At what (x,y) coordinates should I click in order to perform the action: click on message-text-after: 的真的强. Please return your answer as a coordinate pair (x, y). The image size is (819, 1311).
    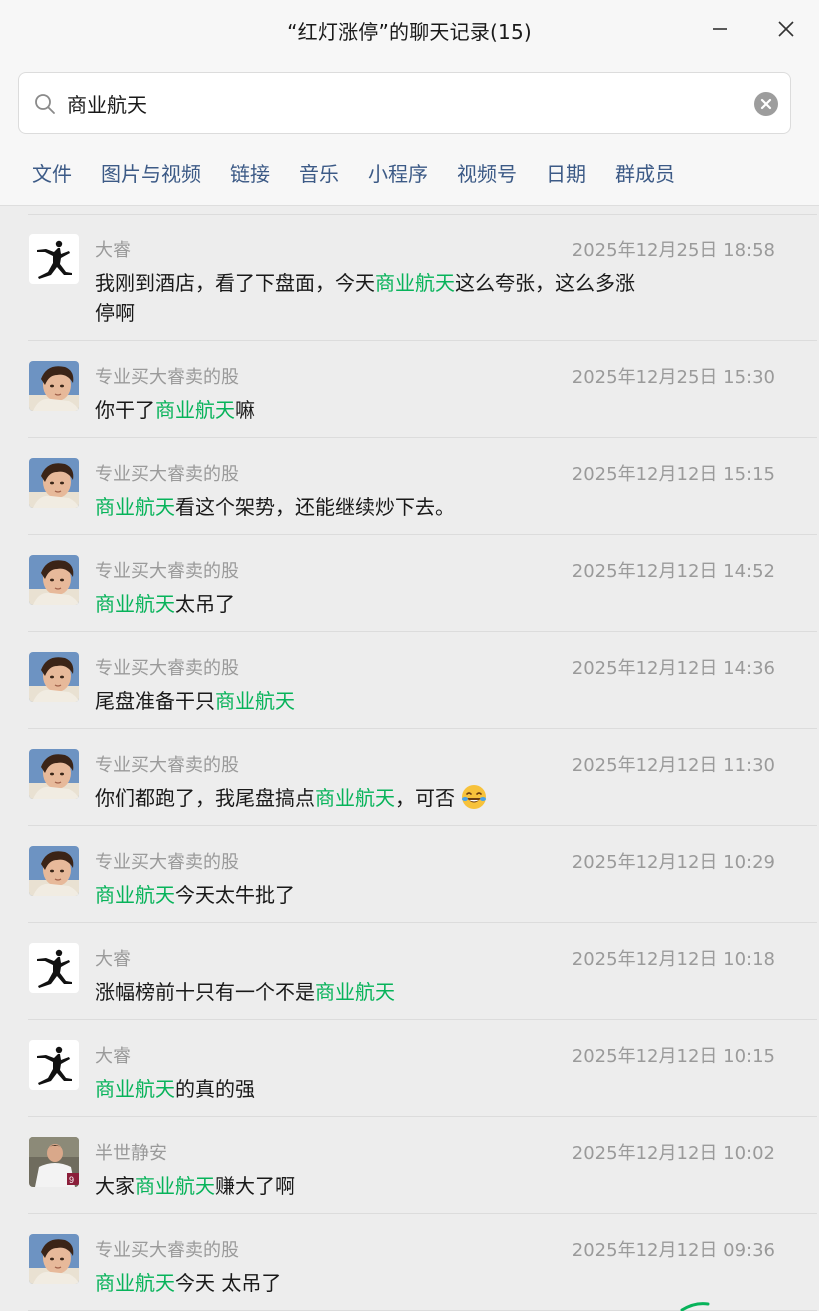
    Looking at the image, I should click on (215, 1089).